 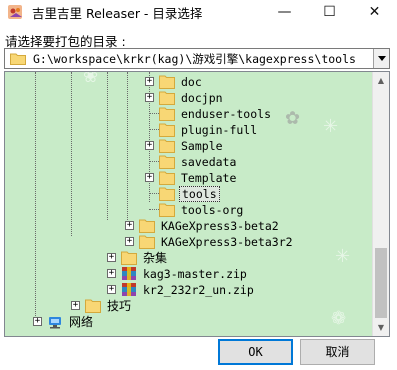 I want to click on tree-item-label: tools, so click(x=199, y=194).